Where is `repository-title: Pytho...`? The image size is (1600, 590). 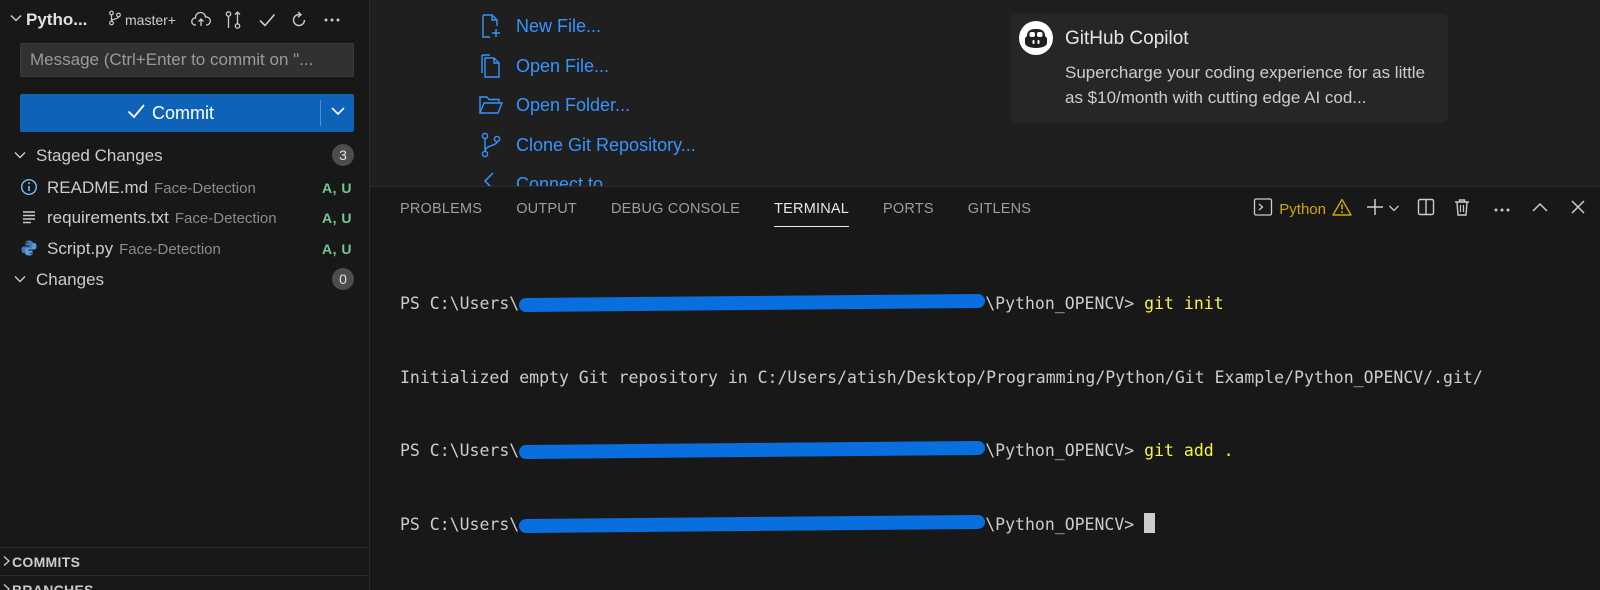 repository-title: Pytho... is located at coordinates (56, 20).